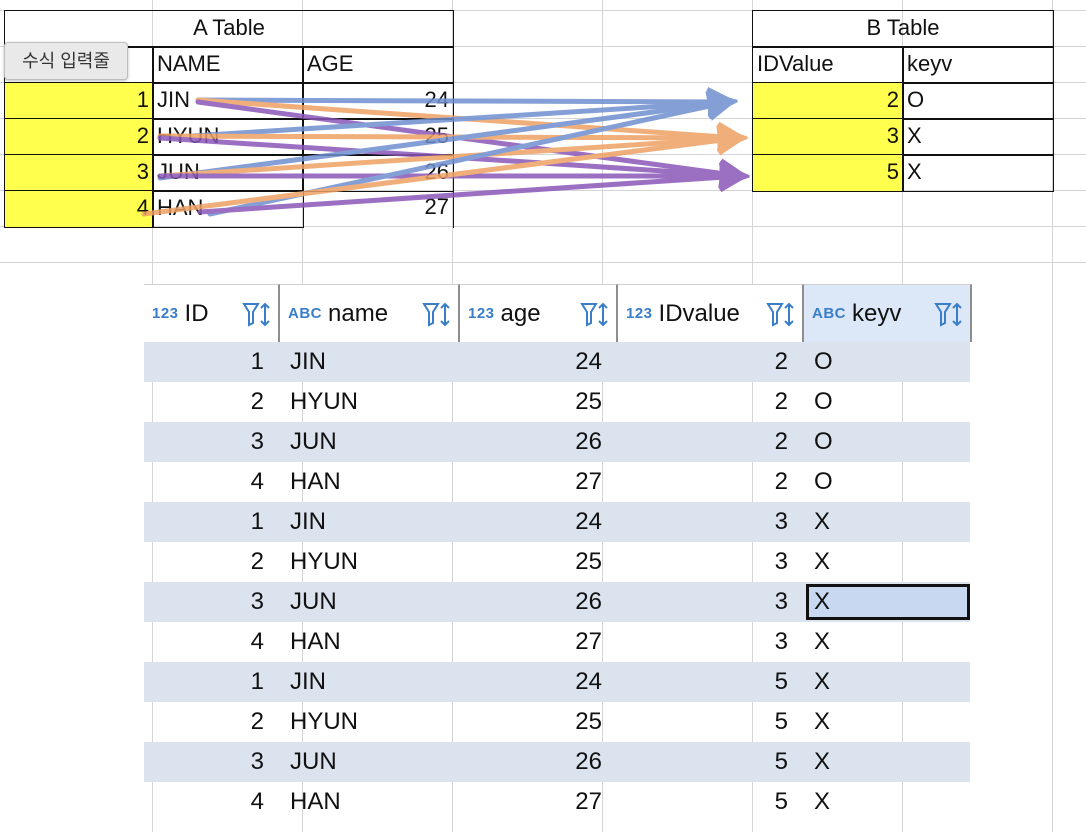 The width and height of the screenshot is (1086, 832). I want to click on table-row: 3 JUN 26 3 X, so click(557, 602).